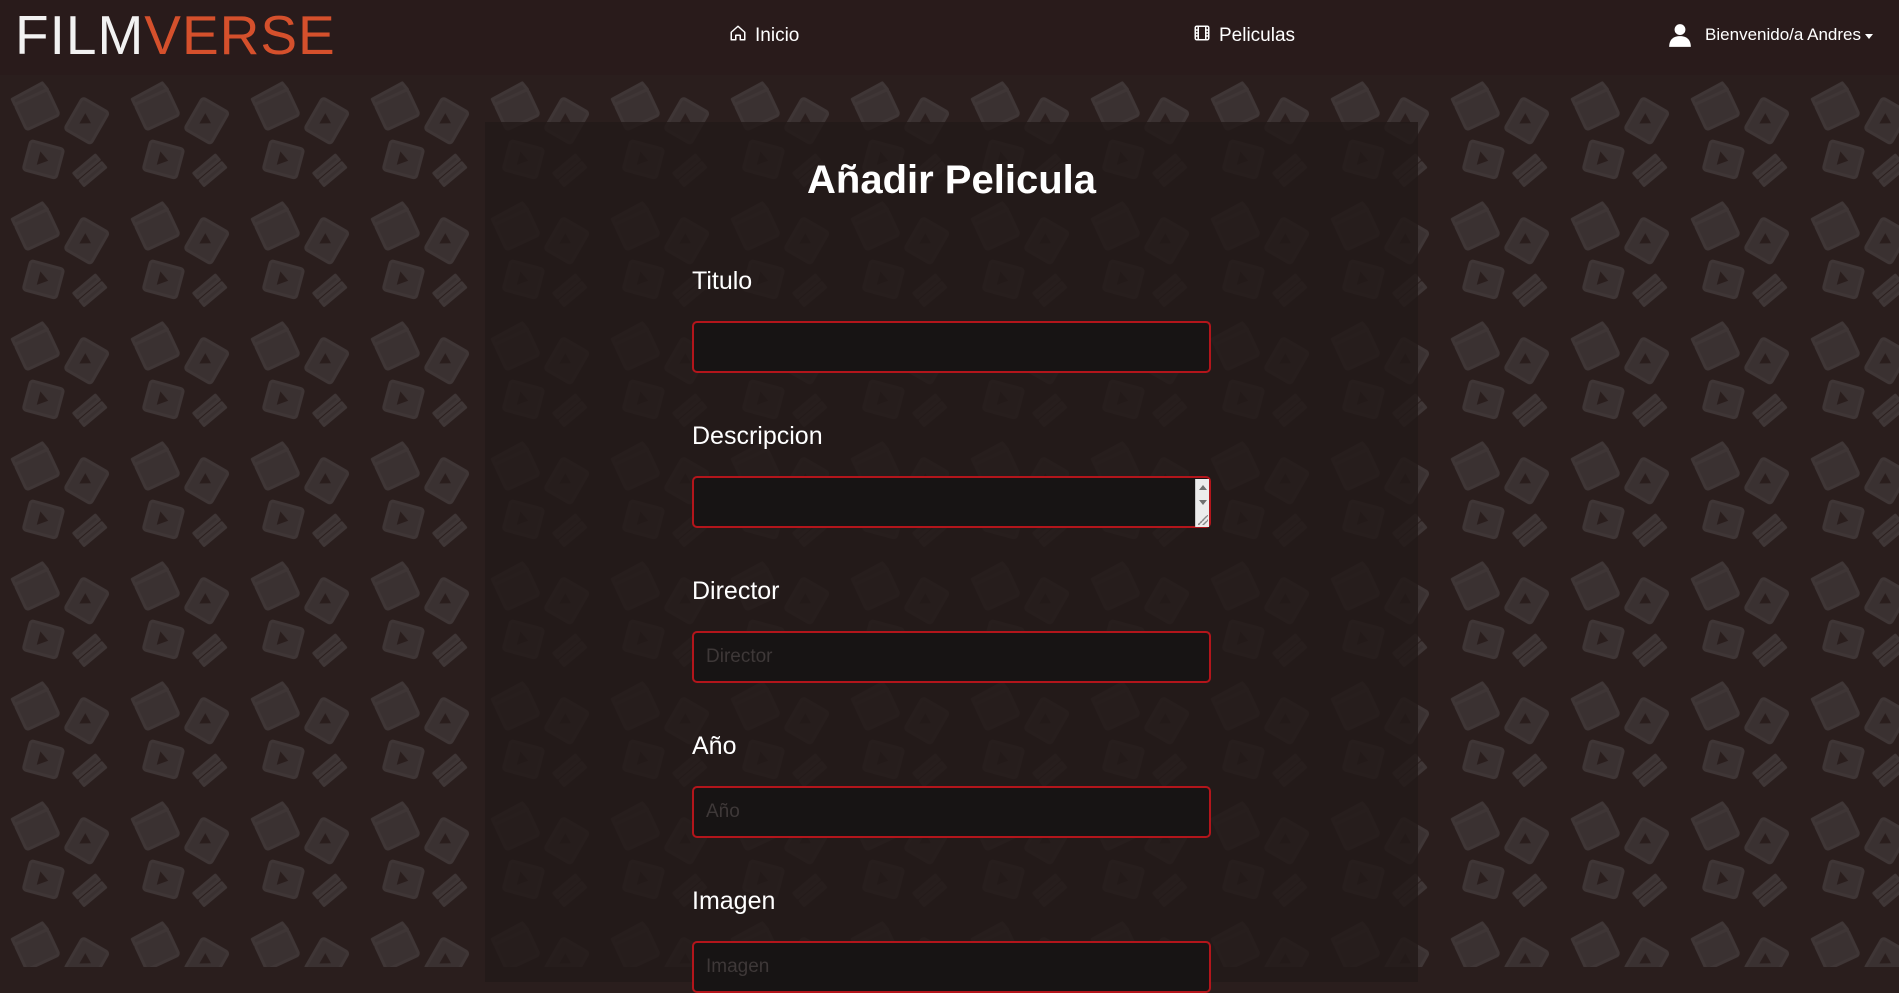  I want to click on user-icon, so click(1680, 35).